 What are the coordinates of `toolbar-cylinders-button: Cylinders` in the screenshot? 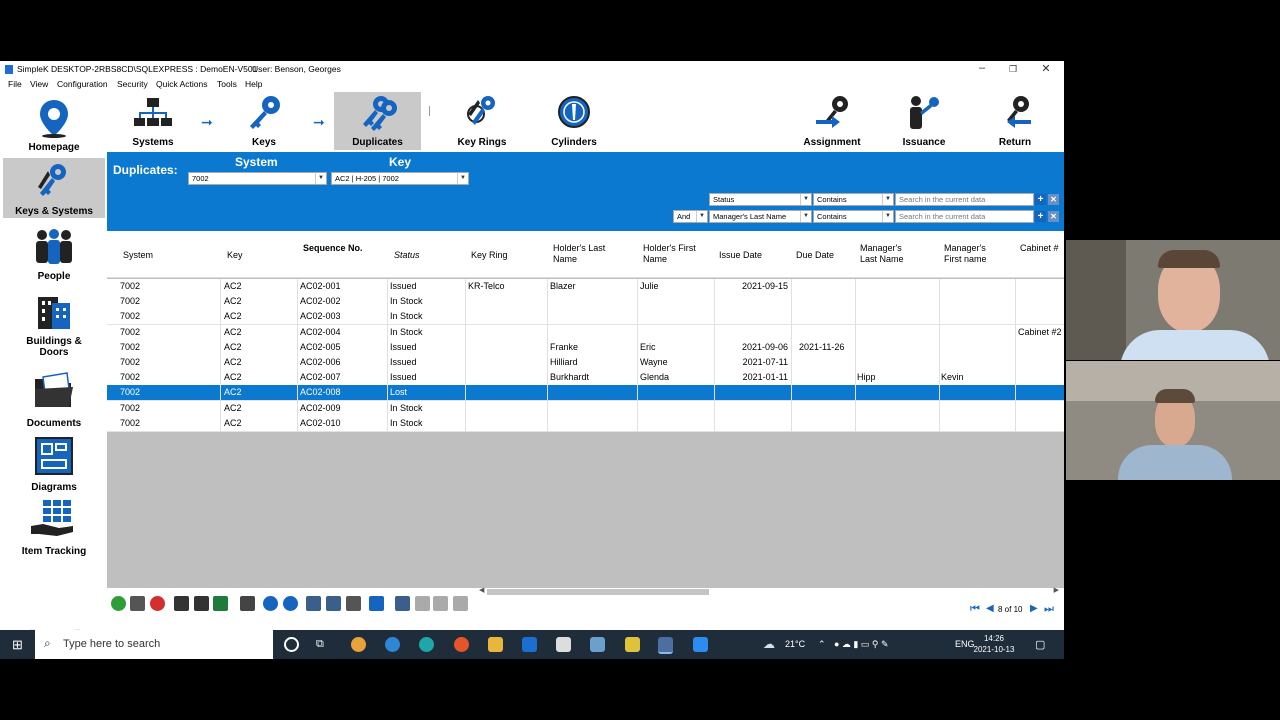 It's located at (574, 121).